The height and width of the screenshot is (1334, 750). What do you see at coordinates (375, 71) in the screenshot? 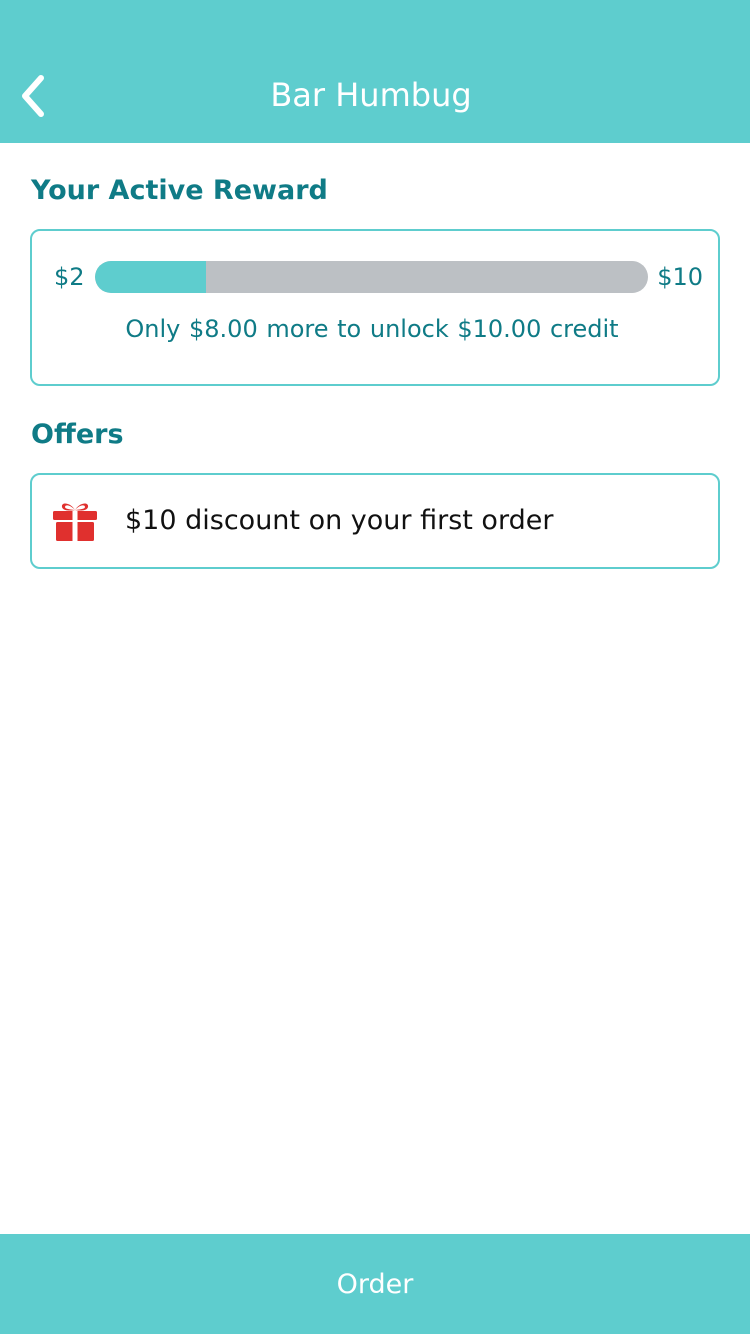
I see `app-header: Bar Humbug` at bounding box center [375, 71].